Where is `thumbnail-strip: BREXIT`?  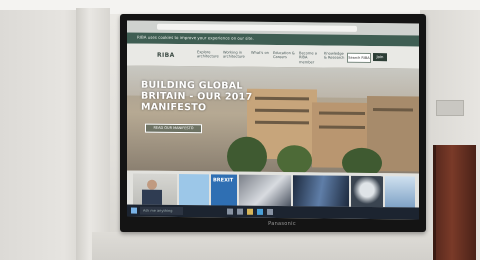
thumbnail-strip: BREXIT is located at coordinates (273, 189).